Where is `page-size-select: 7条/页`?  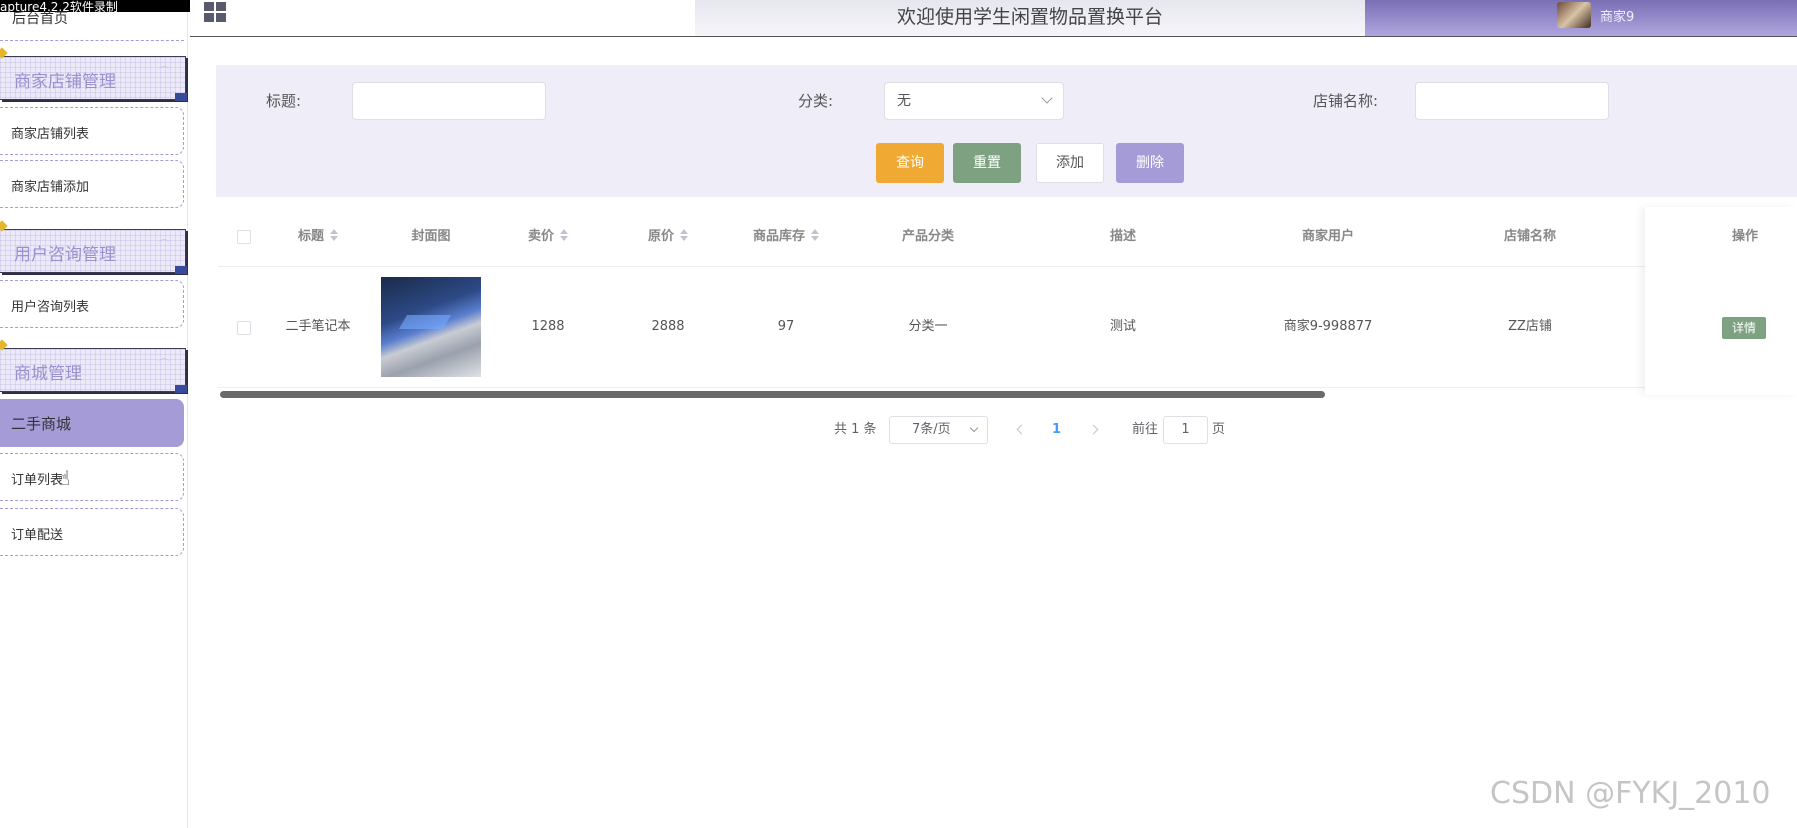 page-size-select: 7条/页 is located at coordinates (938, 430).